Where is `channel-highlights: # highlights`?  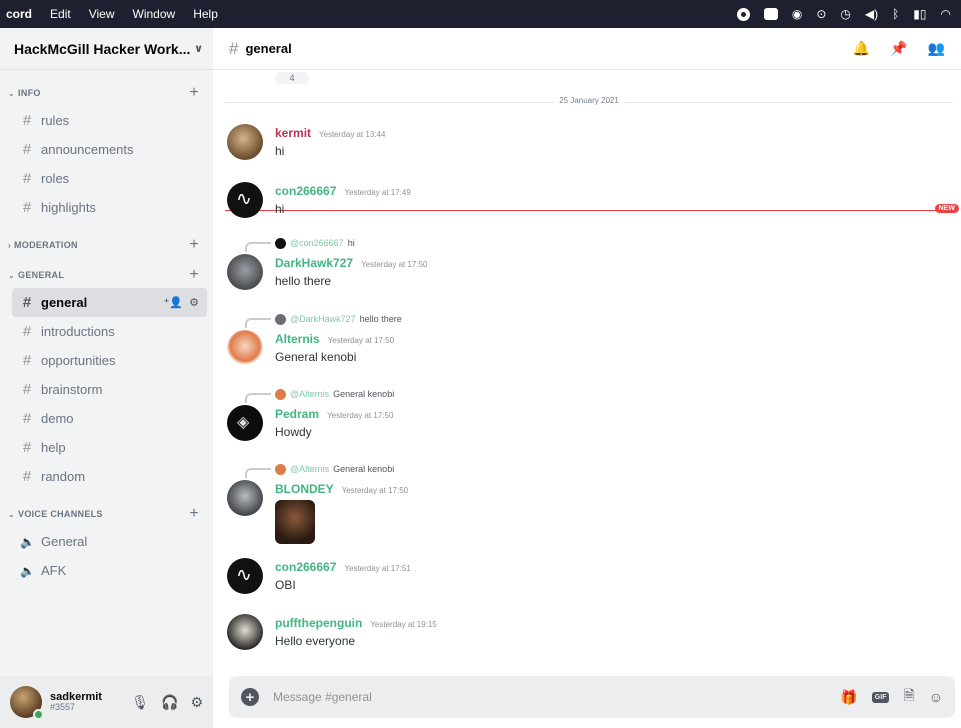 channel-highlights: # highlights is located at coordinates (109, 207).